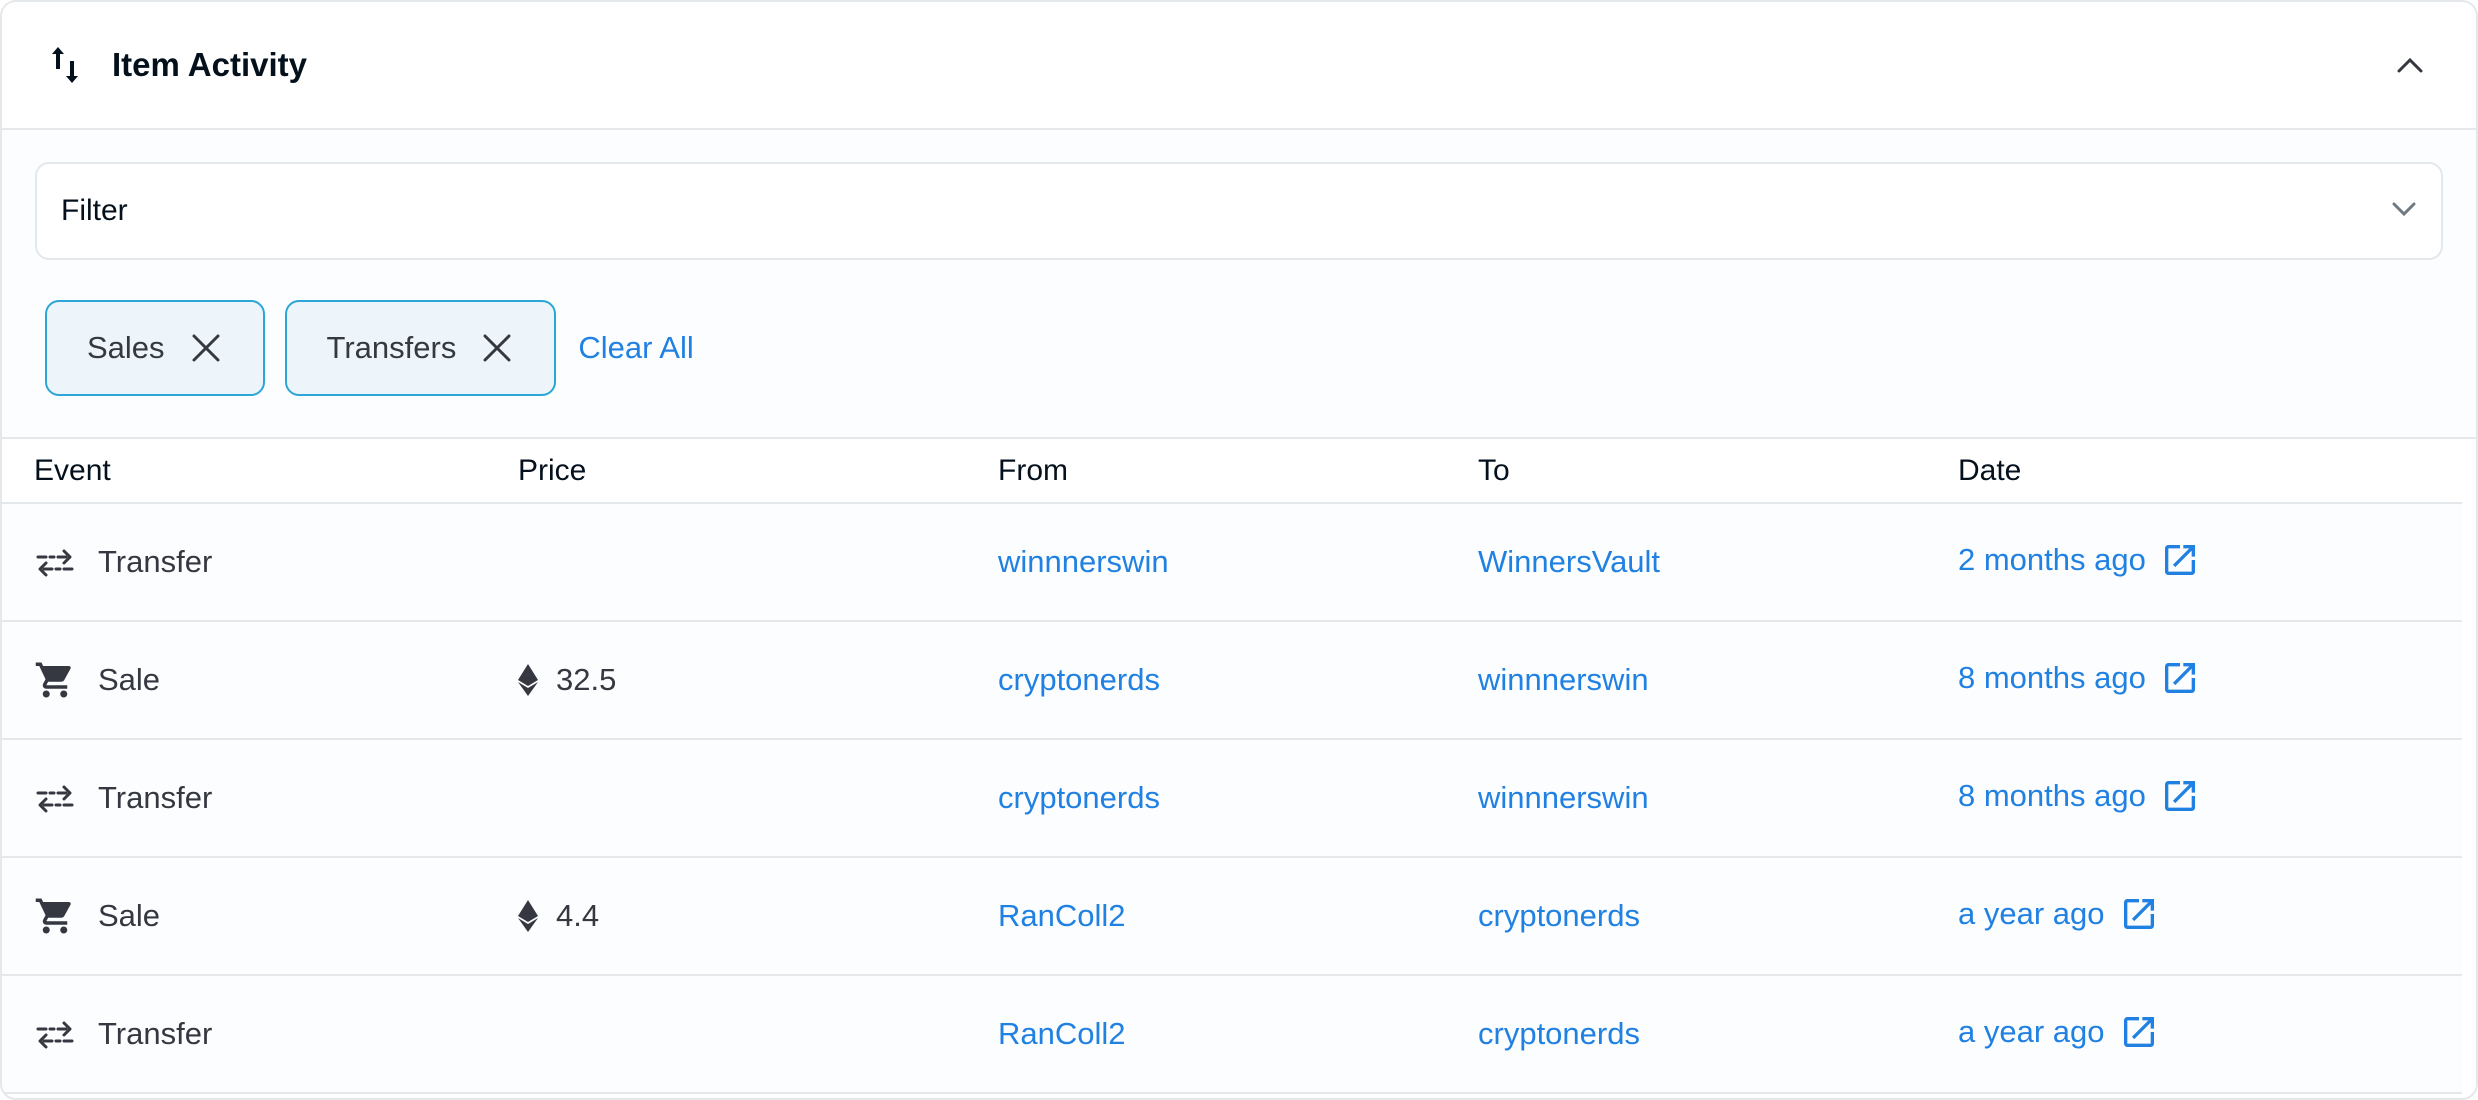 The height and width of the screenshot is (1100, 2478). What do you see at coordinates (758, 471) in the screenshot?
I see `column-header-price: Price` at bounding box center [758, 471].